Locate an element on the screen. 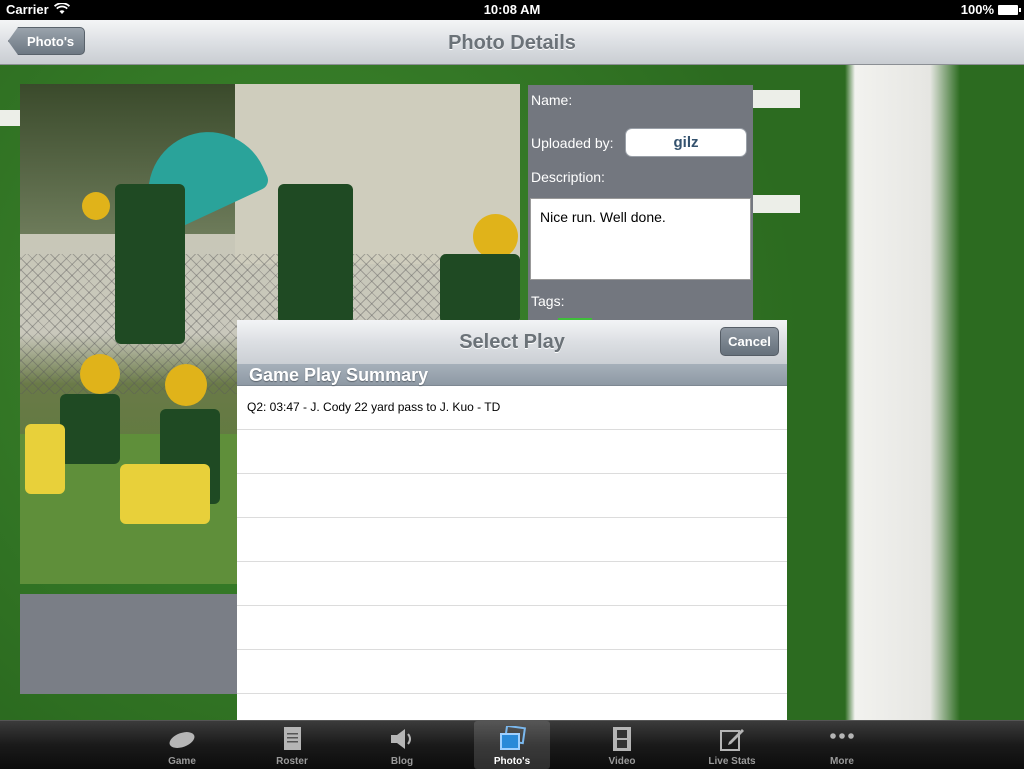  tab-label: Roster is located at coordinates (292, 761).